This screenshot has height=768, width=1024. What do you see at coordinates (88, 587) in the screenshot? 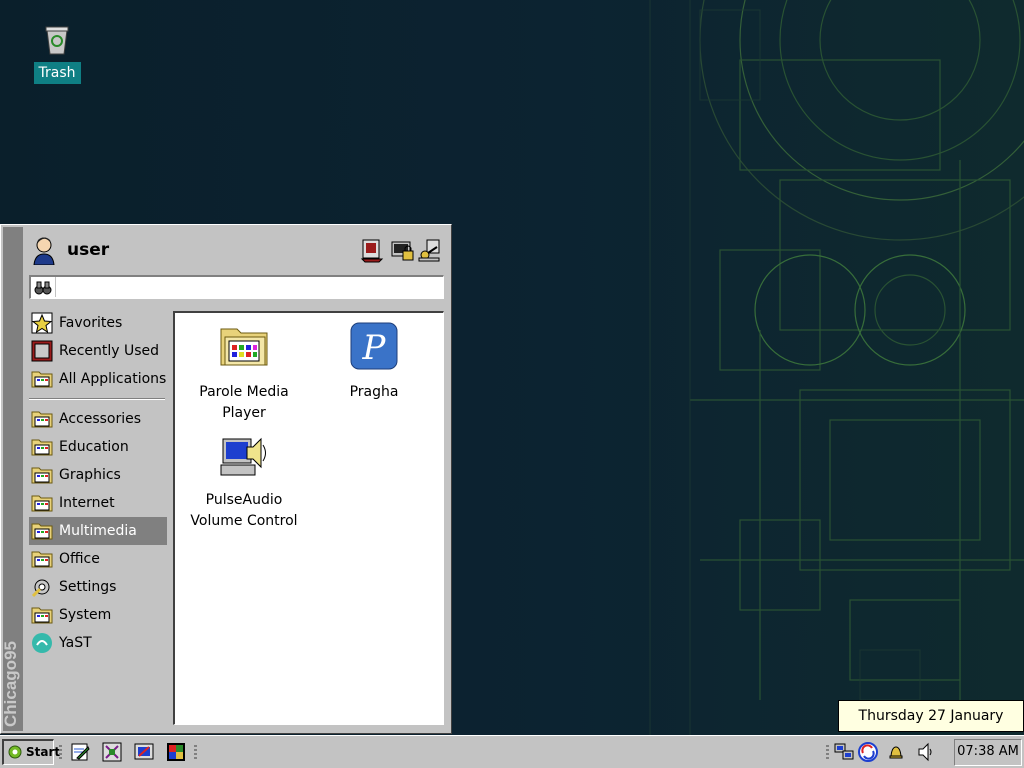
I see `category-label: Settings` at bounding box center [88, 587].